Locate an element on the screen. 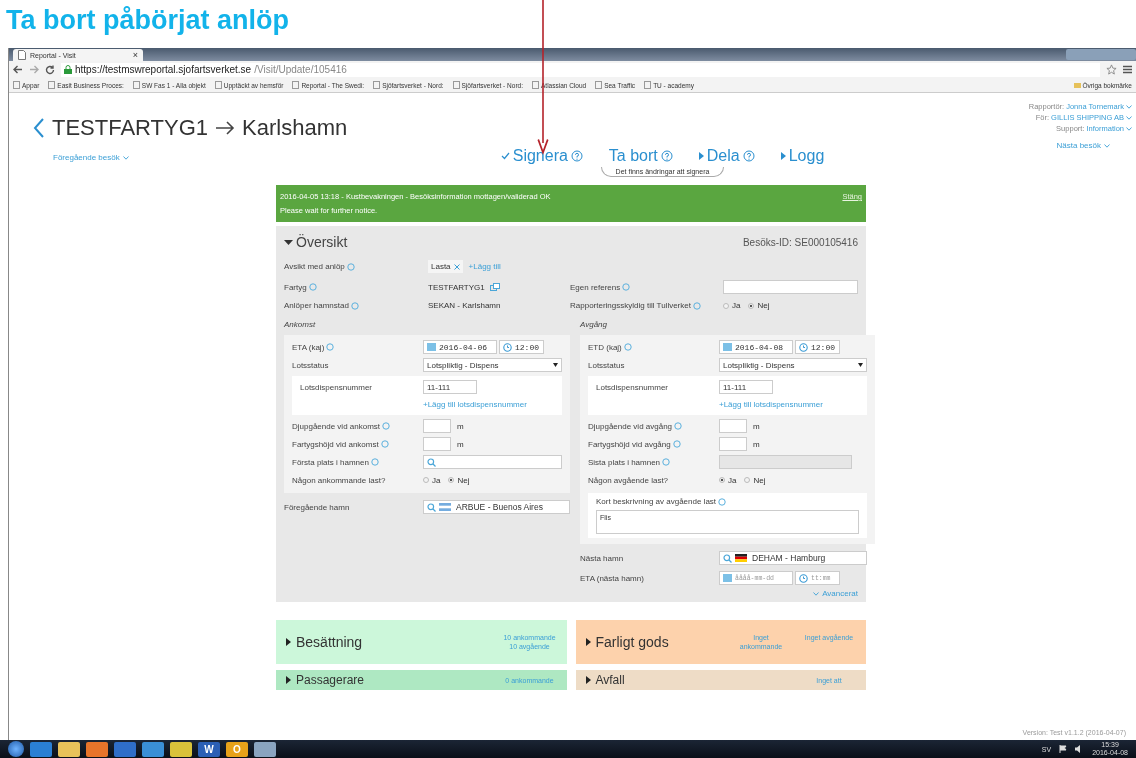  copy-icon is located at coordinates (494, 287).